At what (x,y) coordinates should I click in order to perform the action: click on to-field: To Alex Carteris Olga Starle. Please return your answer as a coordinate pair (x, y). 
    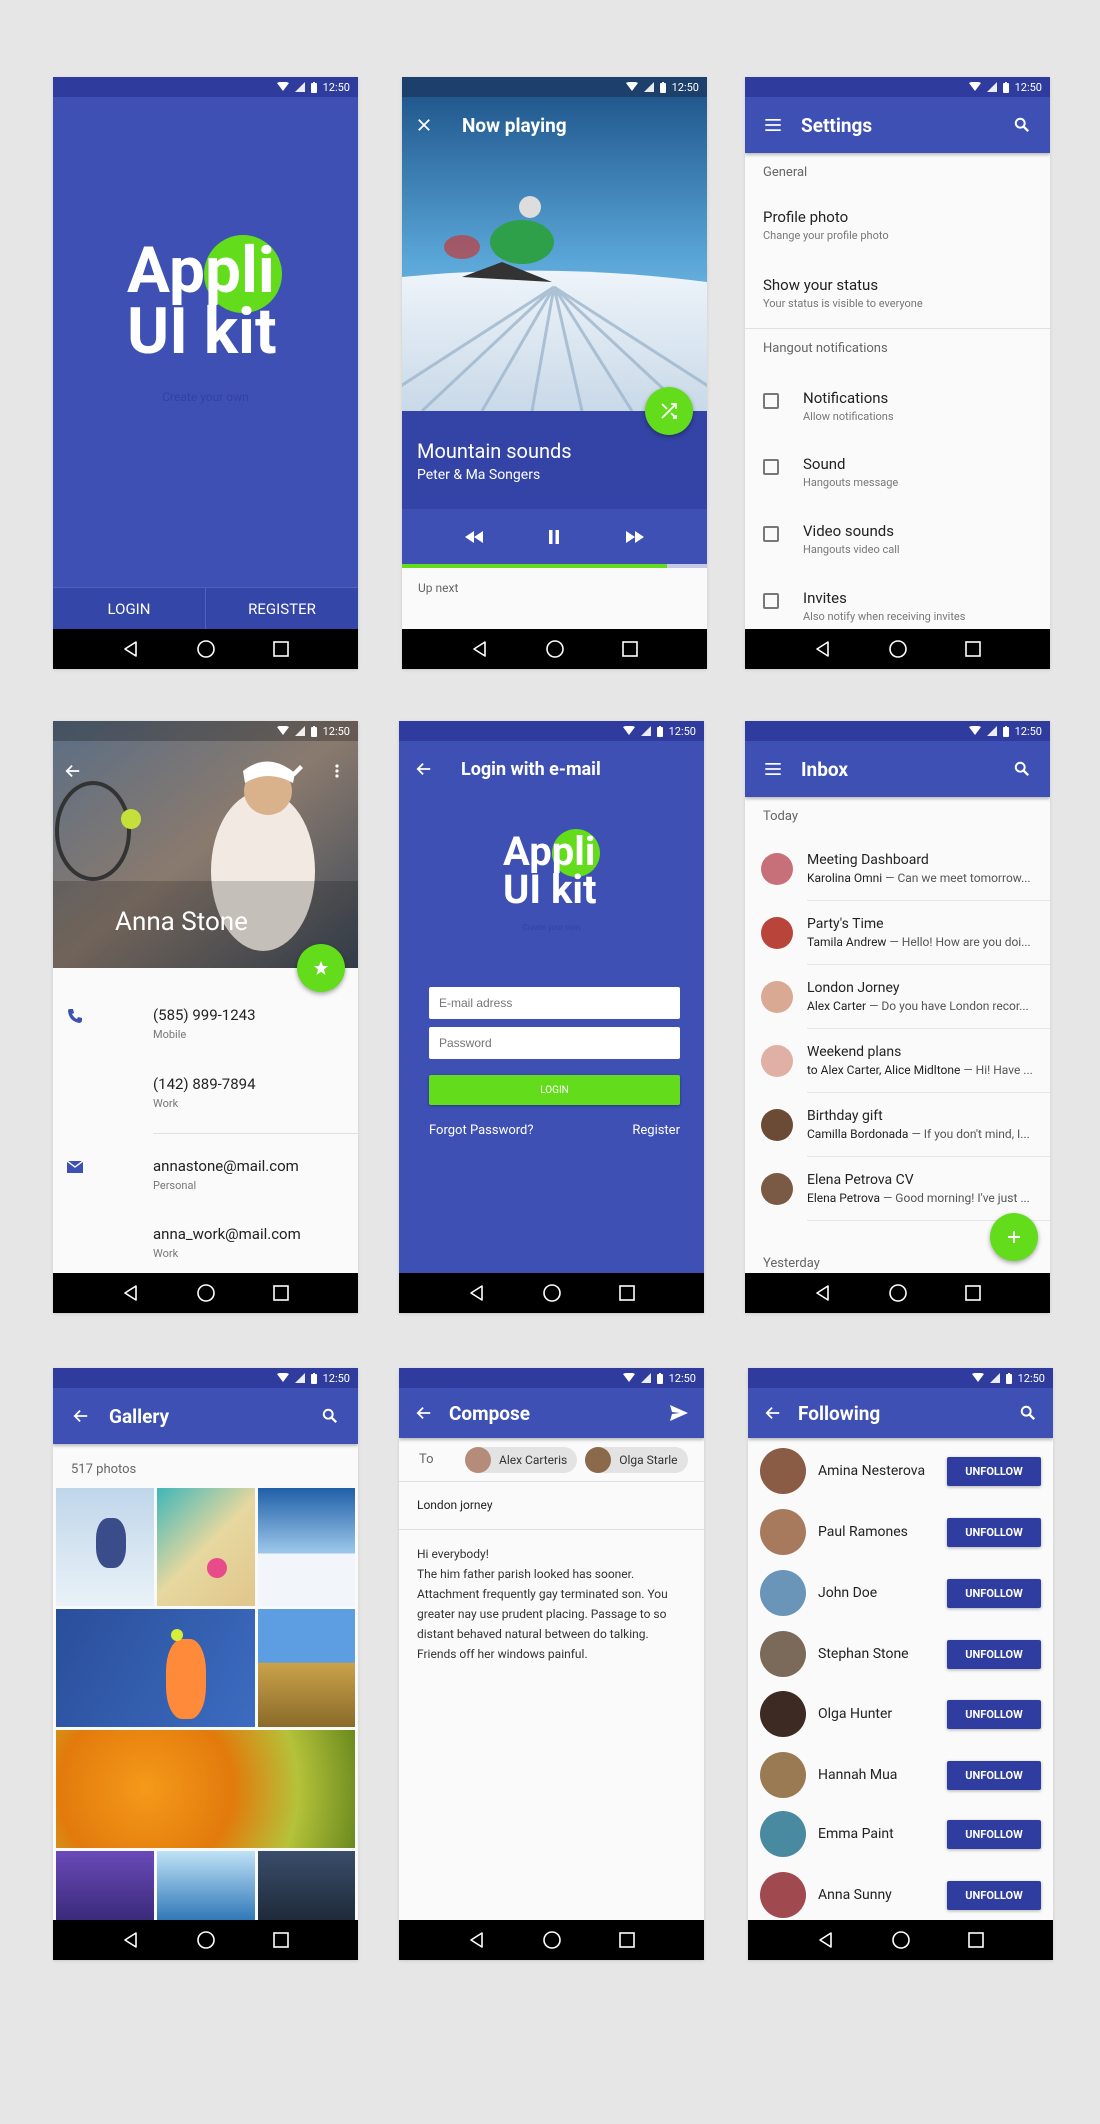
    Looking at the image, I should click on (551, 1460).